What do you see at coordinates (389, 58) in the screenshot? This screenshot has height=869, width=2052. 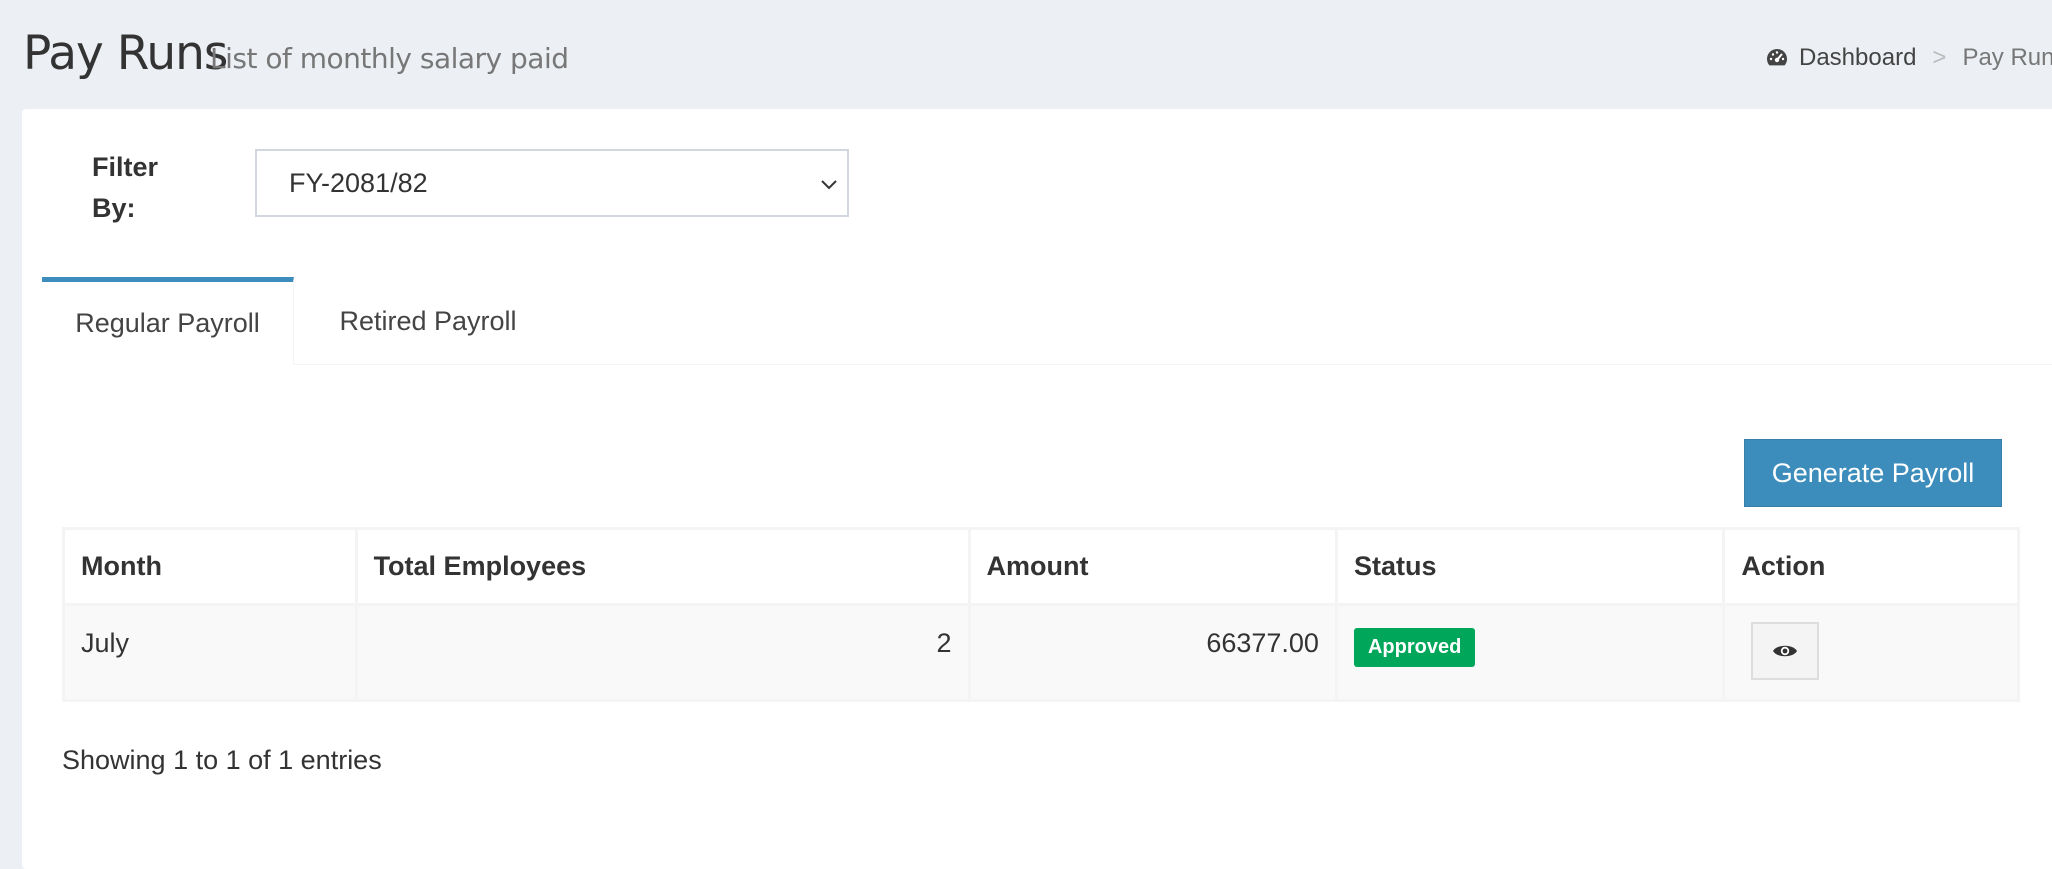 I see `page-subtitle: List of monthly salary paid` at bounding box center [389, 58].